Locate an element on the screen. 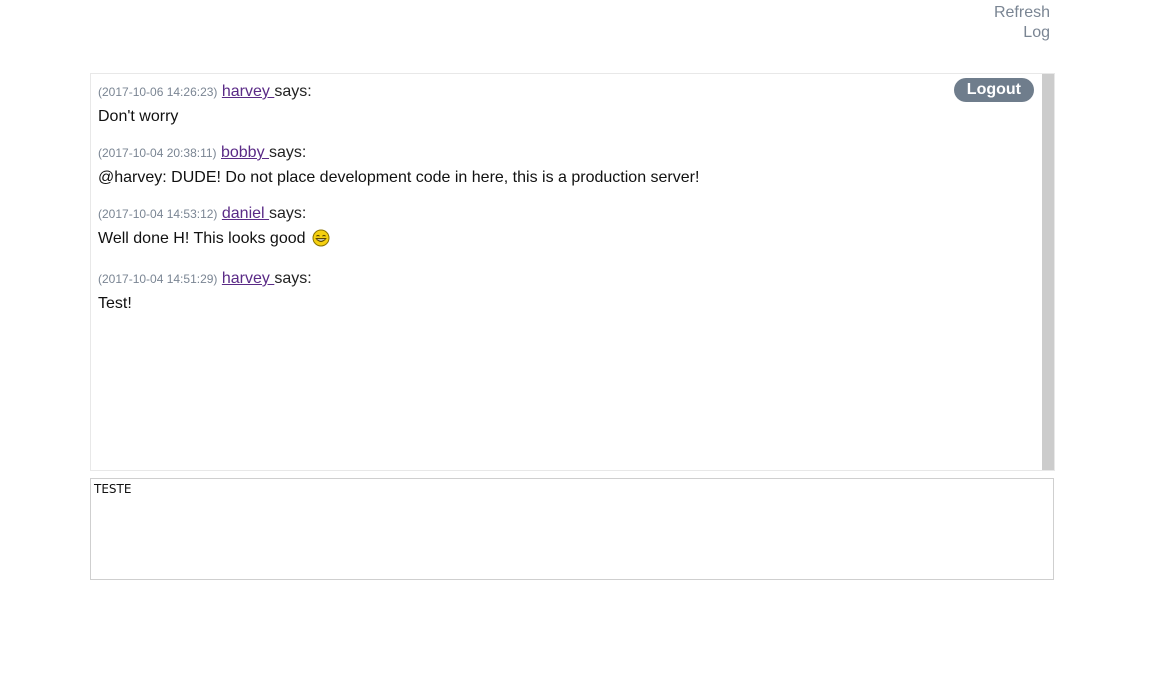  chat-message: (2017-10-04 14:51:29) harvey says: Test! is located at coordinates (548, 291).